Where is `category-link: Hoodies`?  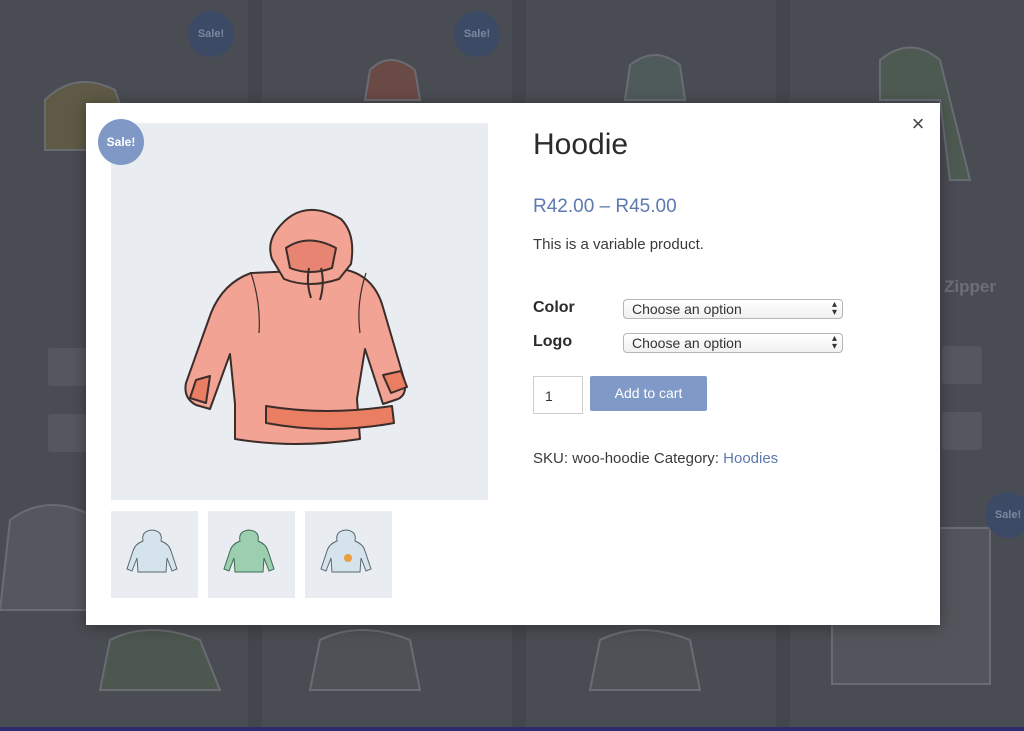 category-link: Hoodies is located at coordinates (750, 458).